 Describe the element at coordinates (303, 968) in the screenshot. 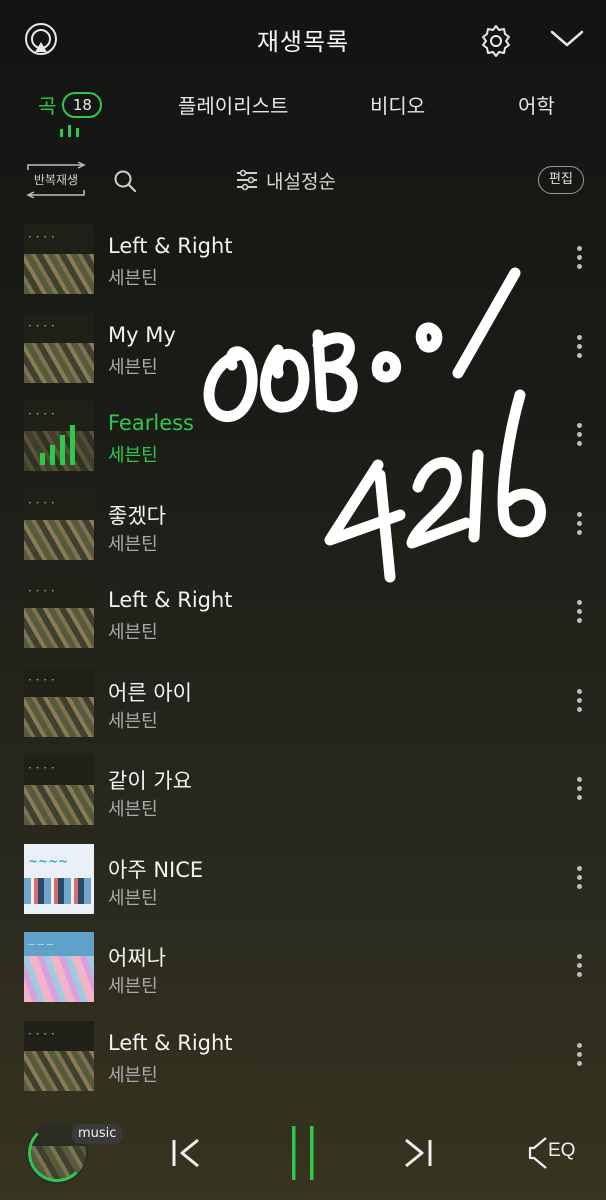

I see `list-item: — — — 어쩌나 세븐틴` at that location.